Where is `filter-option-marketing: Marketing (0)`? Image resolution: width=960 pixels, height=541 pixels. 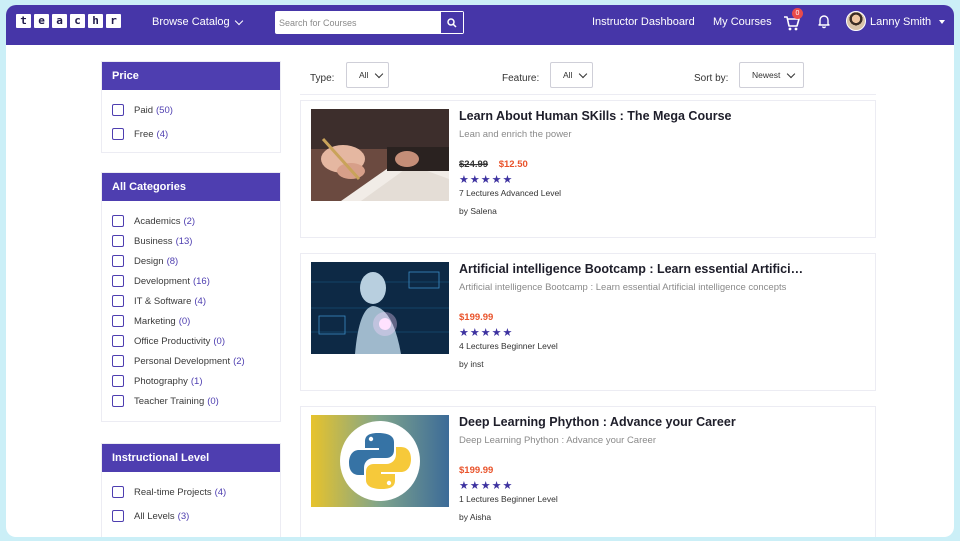
filter-option-marketing: Marketing (0) is located at coordinates (191, 321).